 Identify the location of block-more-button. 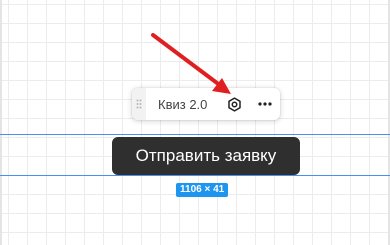
(265, 104).